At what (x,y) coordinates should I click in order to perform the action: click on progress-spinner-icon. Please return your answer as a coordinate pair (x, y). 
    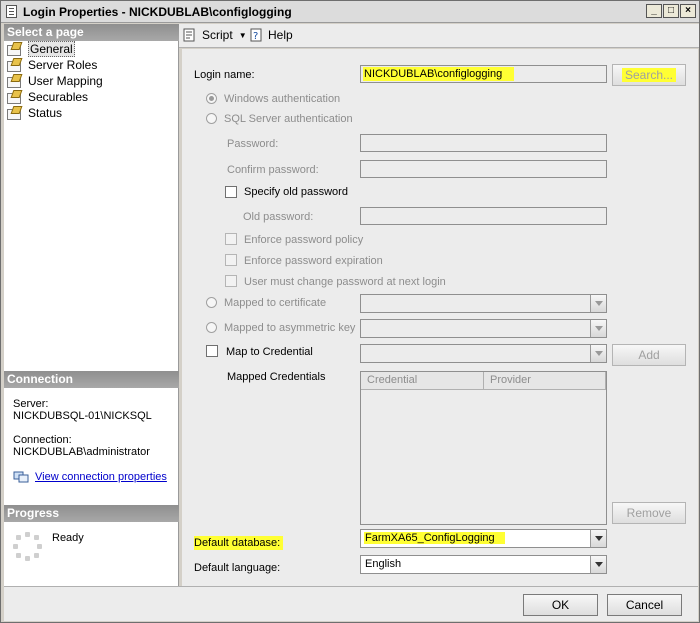
    Looking at the image, I should click on (28, 547).